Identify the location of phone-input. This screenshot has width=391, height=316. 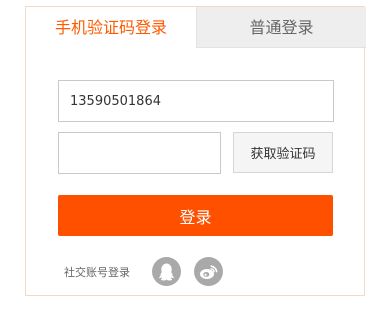
(196, 101).